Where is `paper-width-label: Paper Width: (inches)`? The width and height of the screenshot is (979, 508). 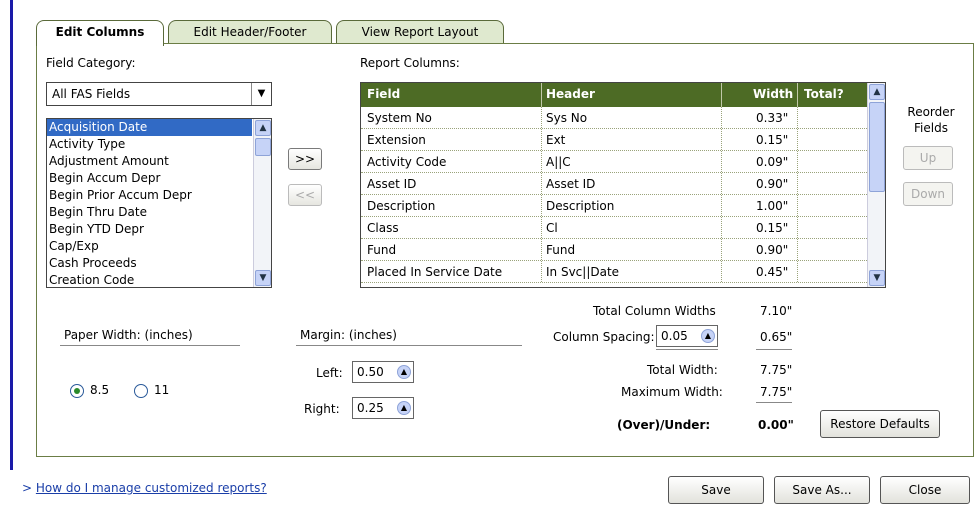 paper-width-label: Paper Width: (inches) is located at coordinates (128, 335).